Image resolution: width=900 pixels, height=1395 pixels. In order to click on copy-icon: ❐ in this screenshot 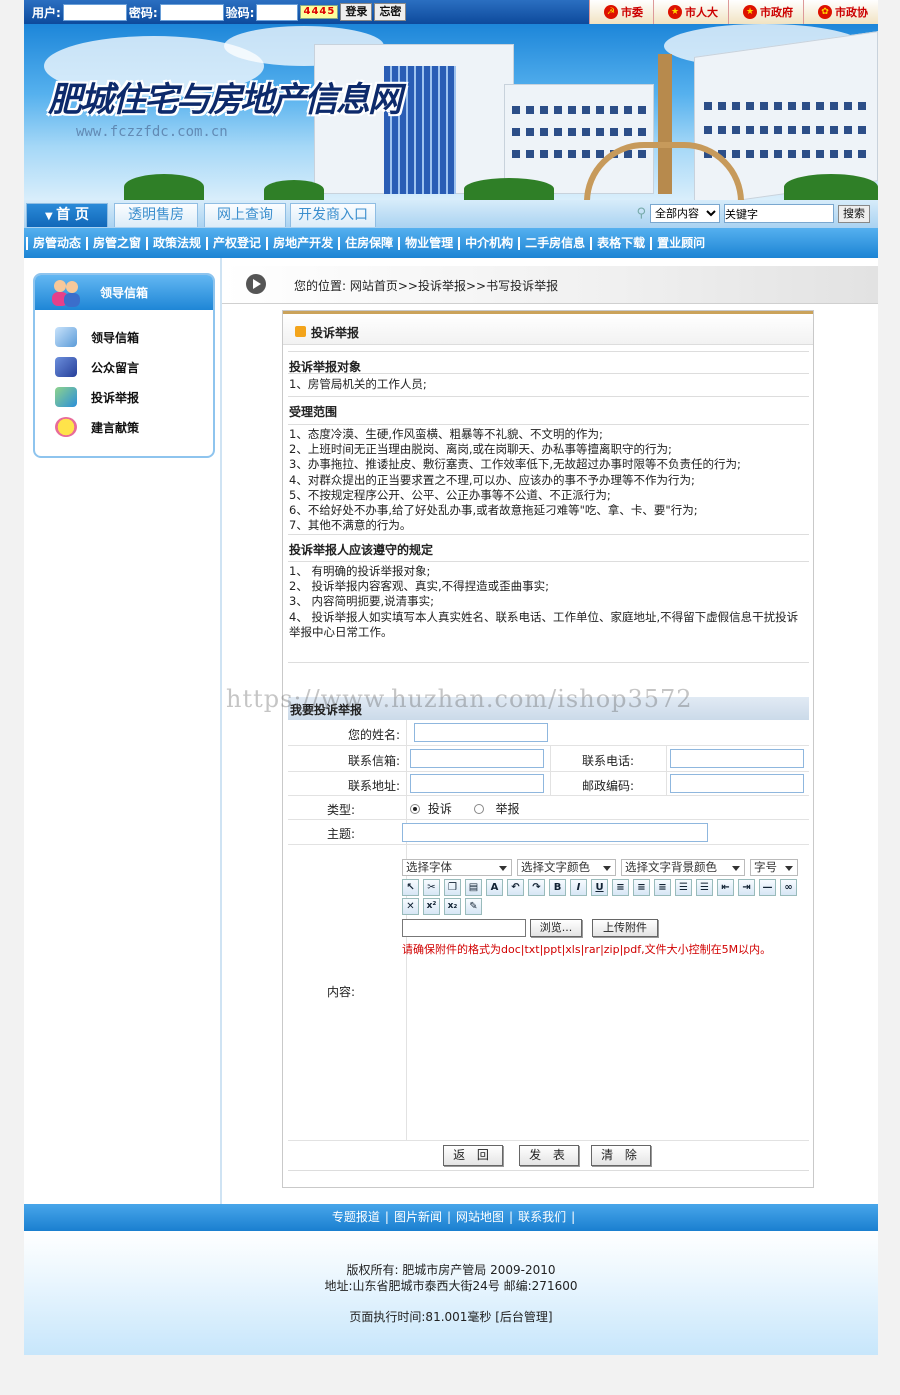, I will do `click(452, 887)`.